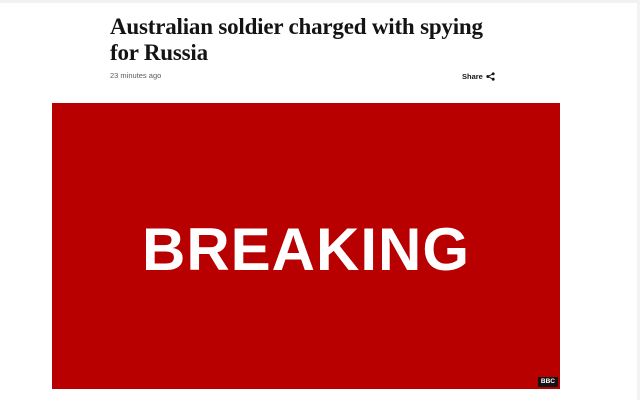 The height and width of the screenshot is (400, 640). I want to click on window-top-border, so click(320, 1).